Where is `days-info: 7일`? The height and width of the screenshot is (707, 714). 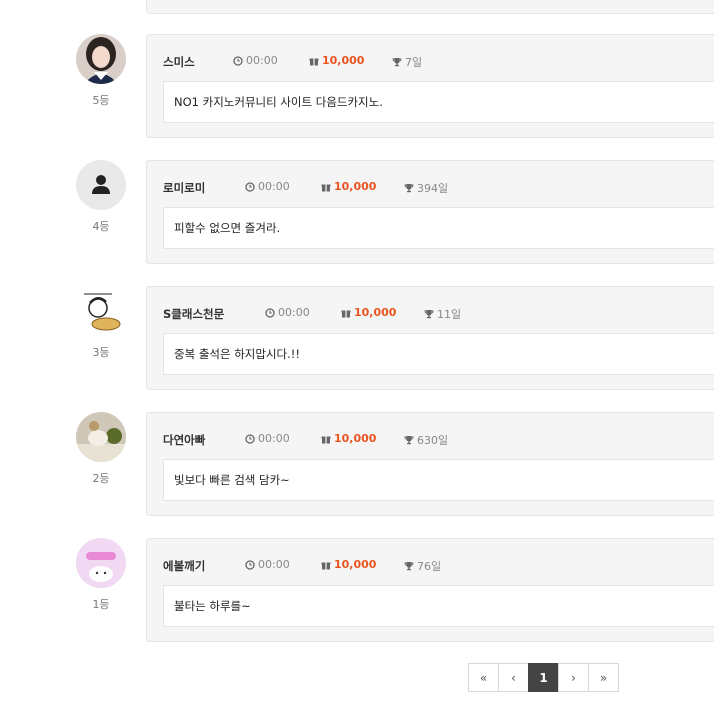
days-info: 7일 is located at coordinates (407, 62).